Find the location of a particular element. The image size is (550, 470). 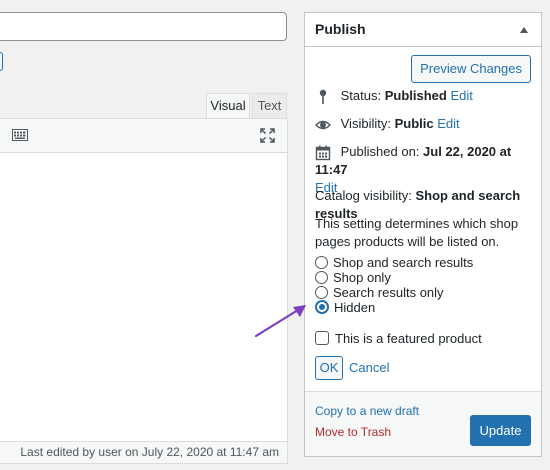

move-to-trash-link: Move to Trash is located at coordinates (353, 432).